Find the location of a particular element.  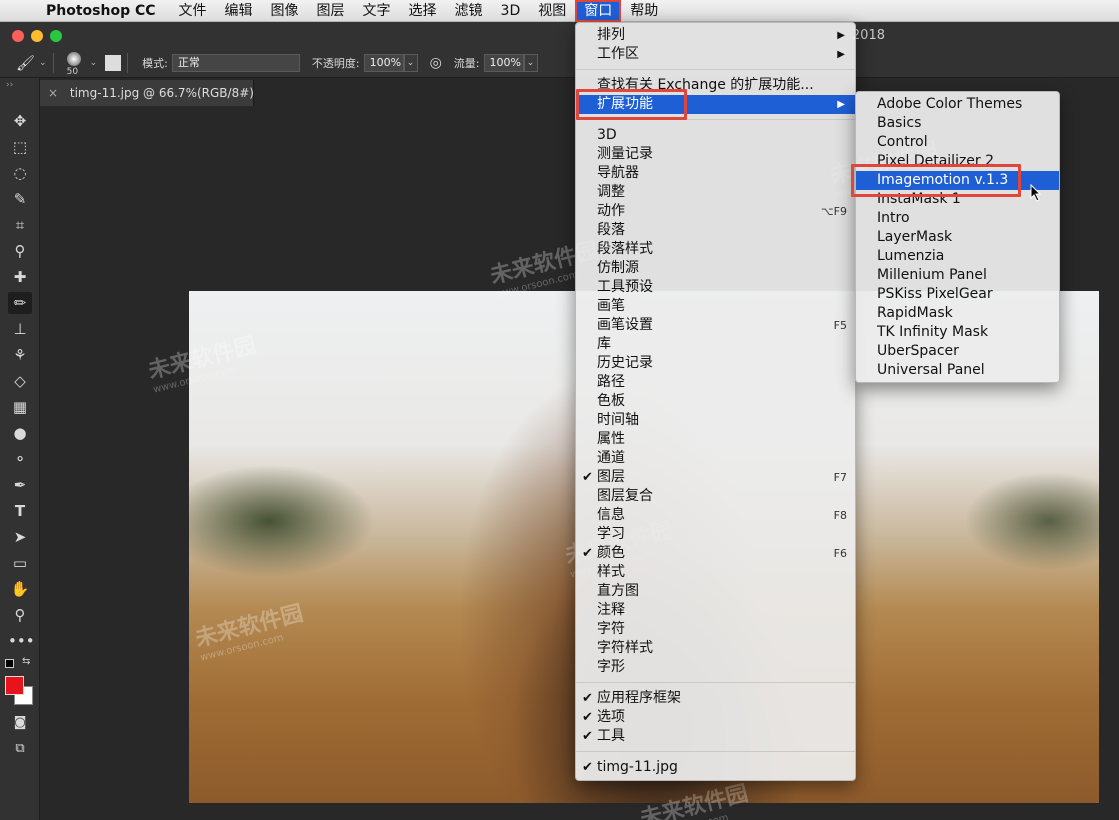

menu-item-libraries: 库 is located at coordinates (715, 344).